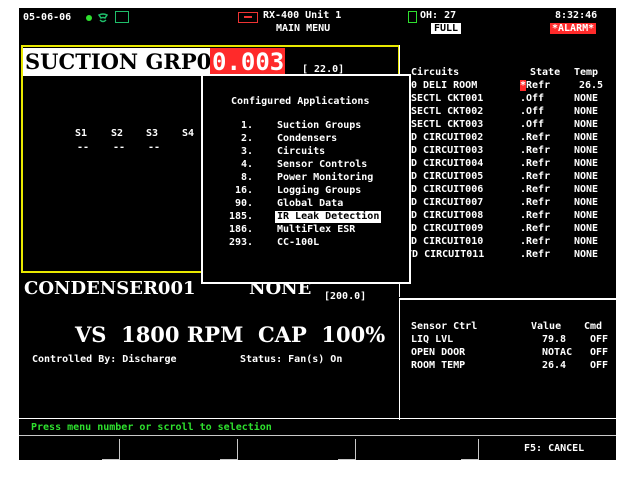 This screenshot has height=477, width=625. Describe the element at coordinates (303, 28) in the screenshot. I see `menu-title: MAIN MENU` at that location.